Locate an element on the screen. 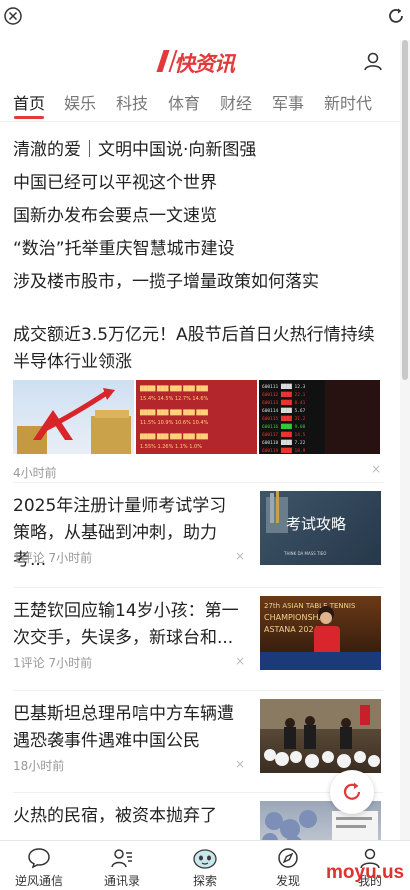 The width and height of the screenshot is (410, 890). svg-text: 15.4% 14.5% 12.7% 14.6% is located at coordinates (174, 399).